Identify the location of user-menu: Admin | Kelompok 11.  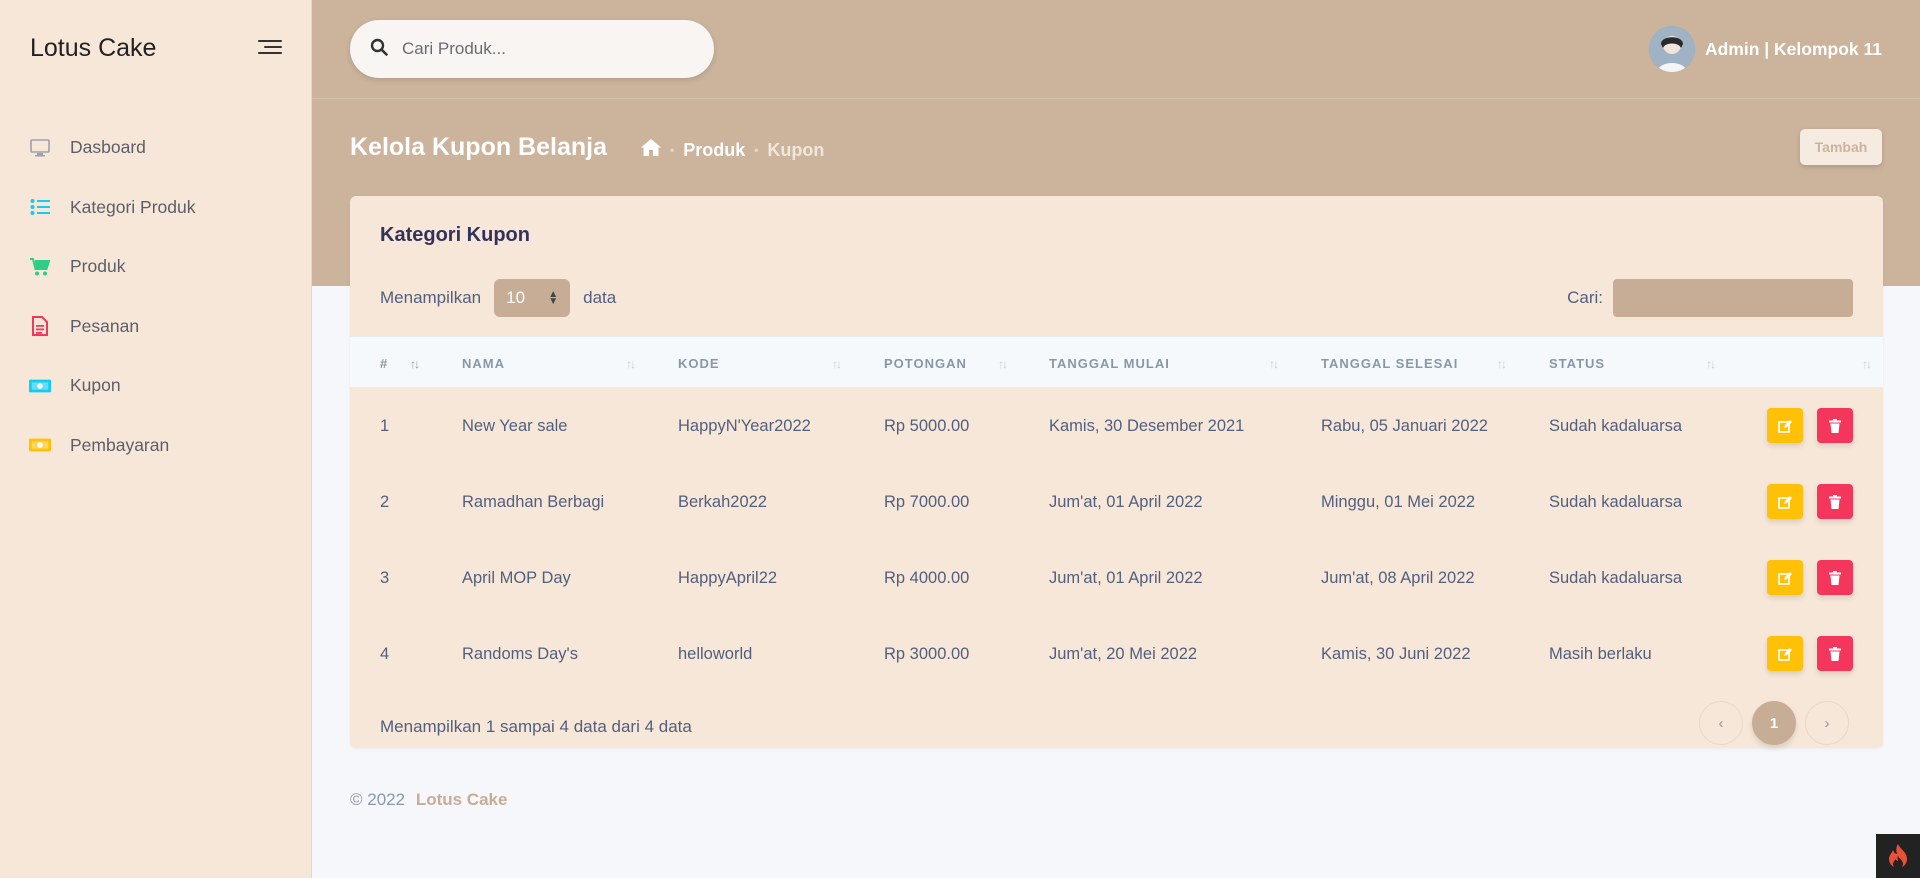
(1765, 49).